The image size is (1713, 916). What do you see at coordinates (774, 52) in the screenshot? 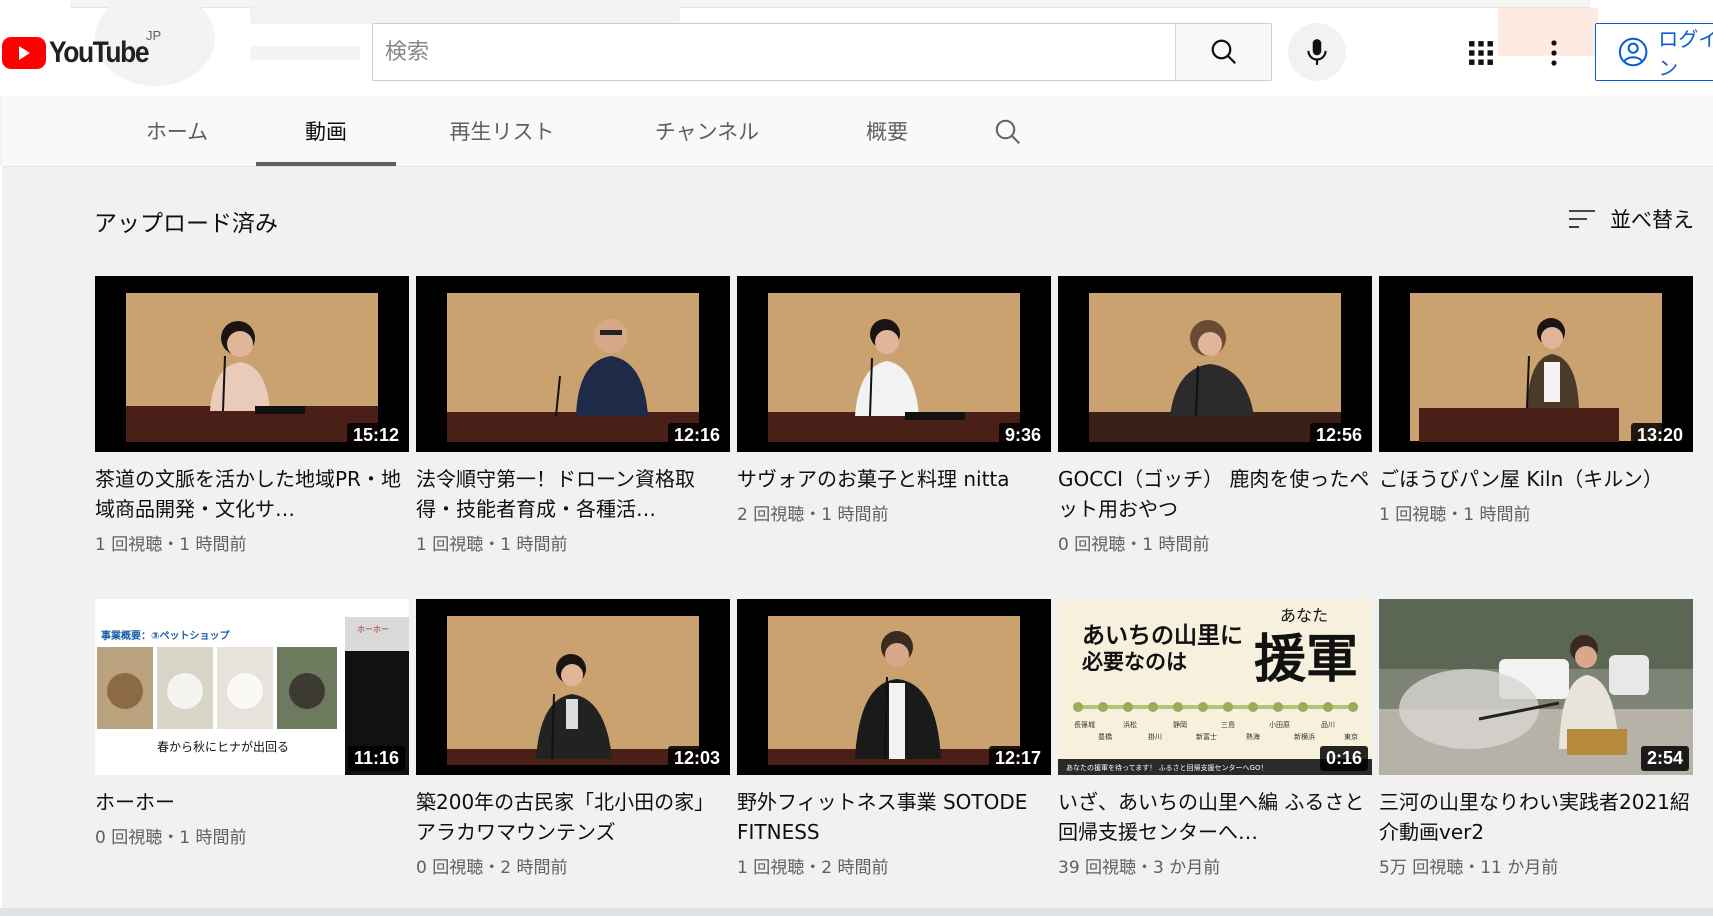
I see `search-input` at bounding box center [774, 52].